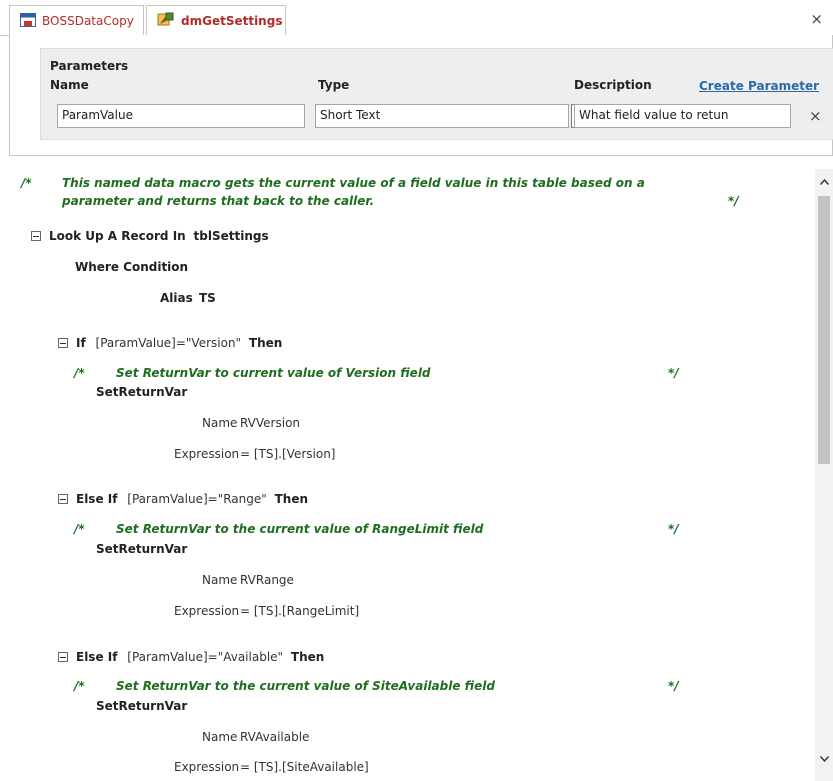 This screenshot has width=833, height=781. I want to click on name-column-header: Name, so click(69, 85).